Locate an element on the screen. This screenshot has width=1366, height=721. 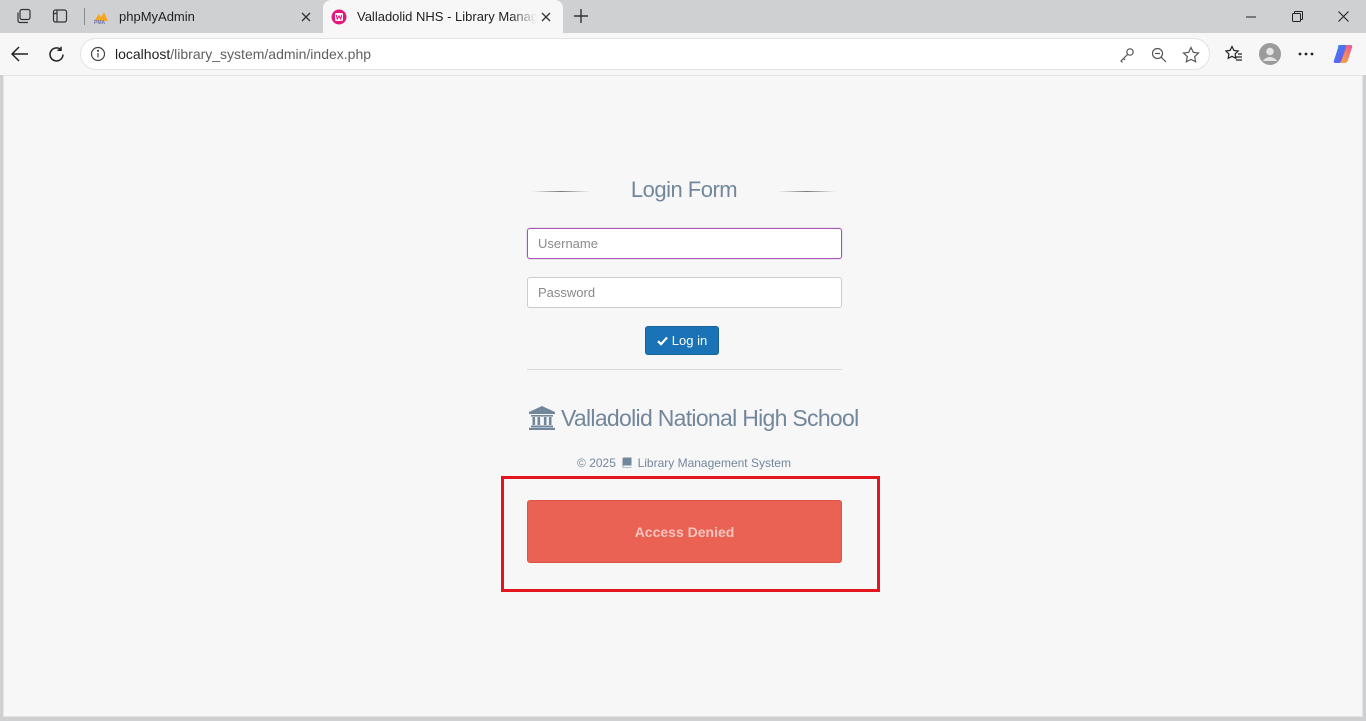
close-window-button is located at coordinates (1343, 16).